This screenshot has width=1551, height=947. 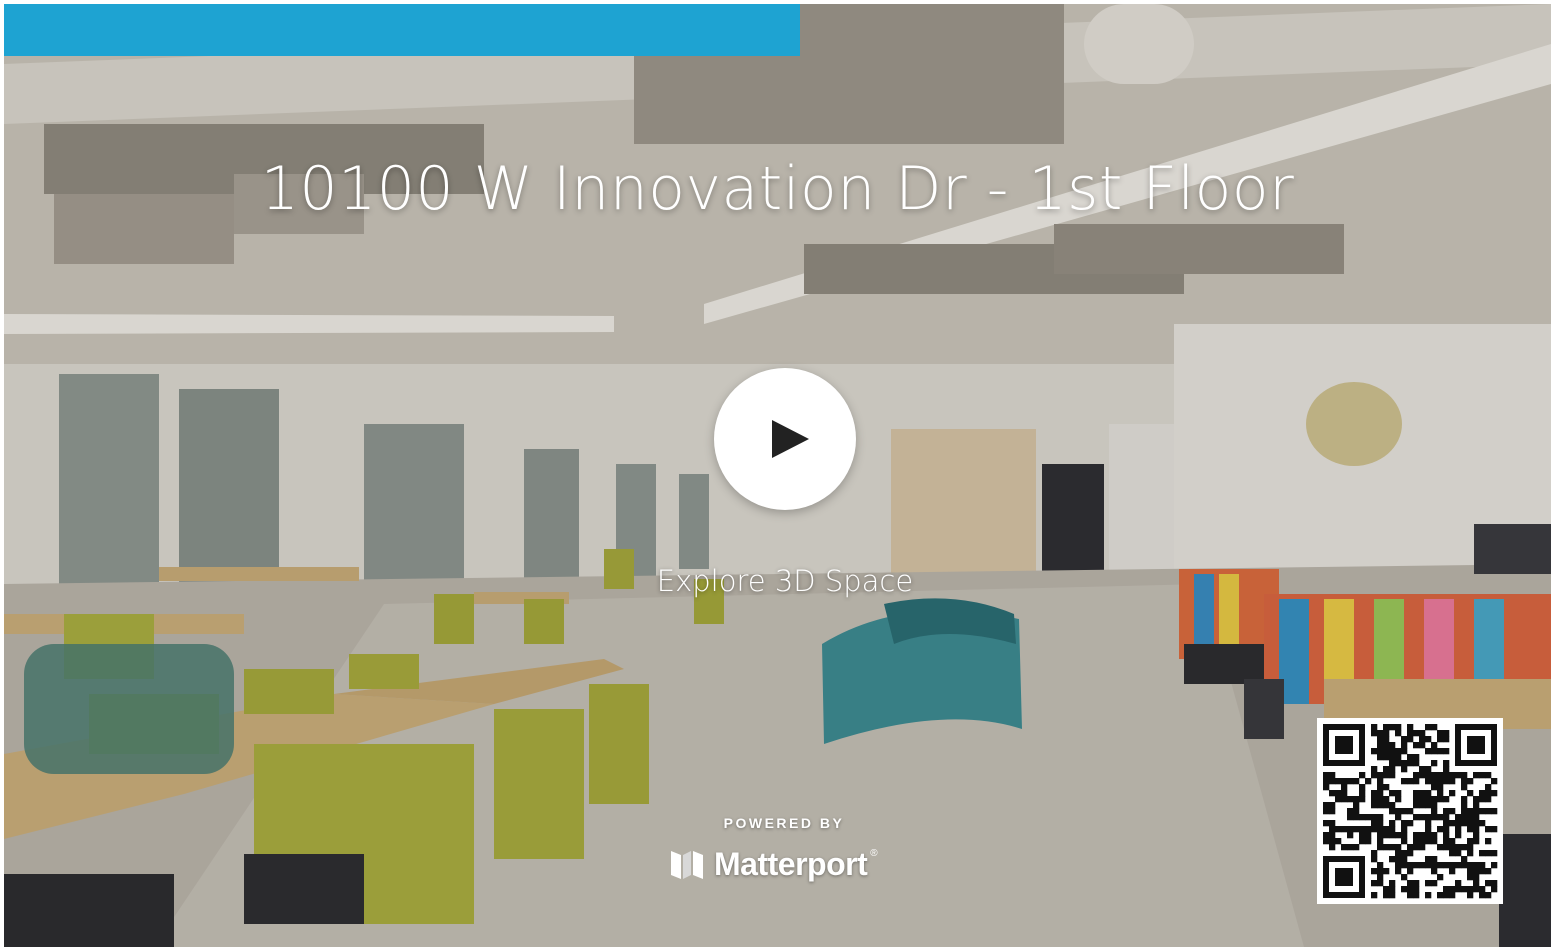 What do you see at coordinates (784, 823) in the screenshot?
I see `powered-by-label: POWERED BY` at bounding box center [784, 823].